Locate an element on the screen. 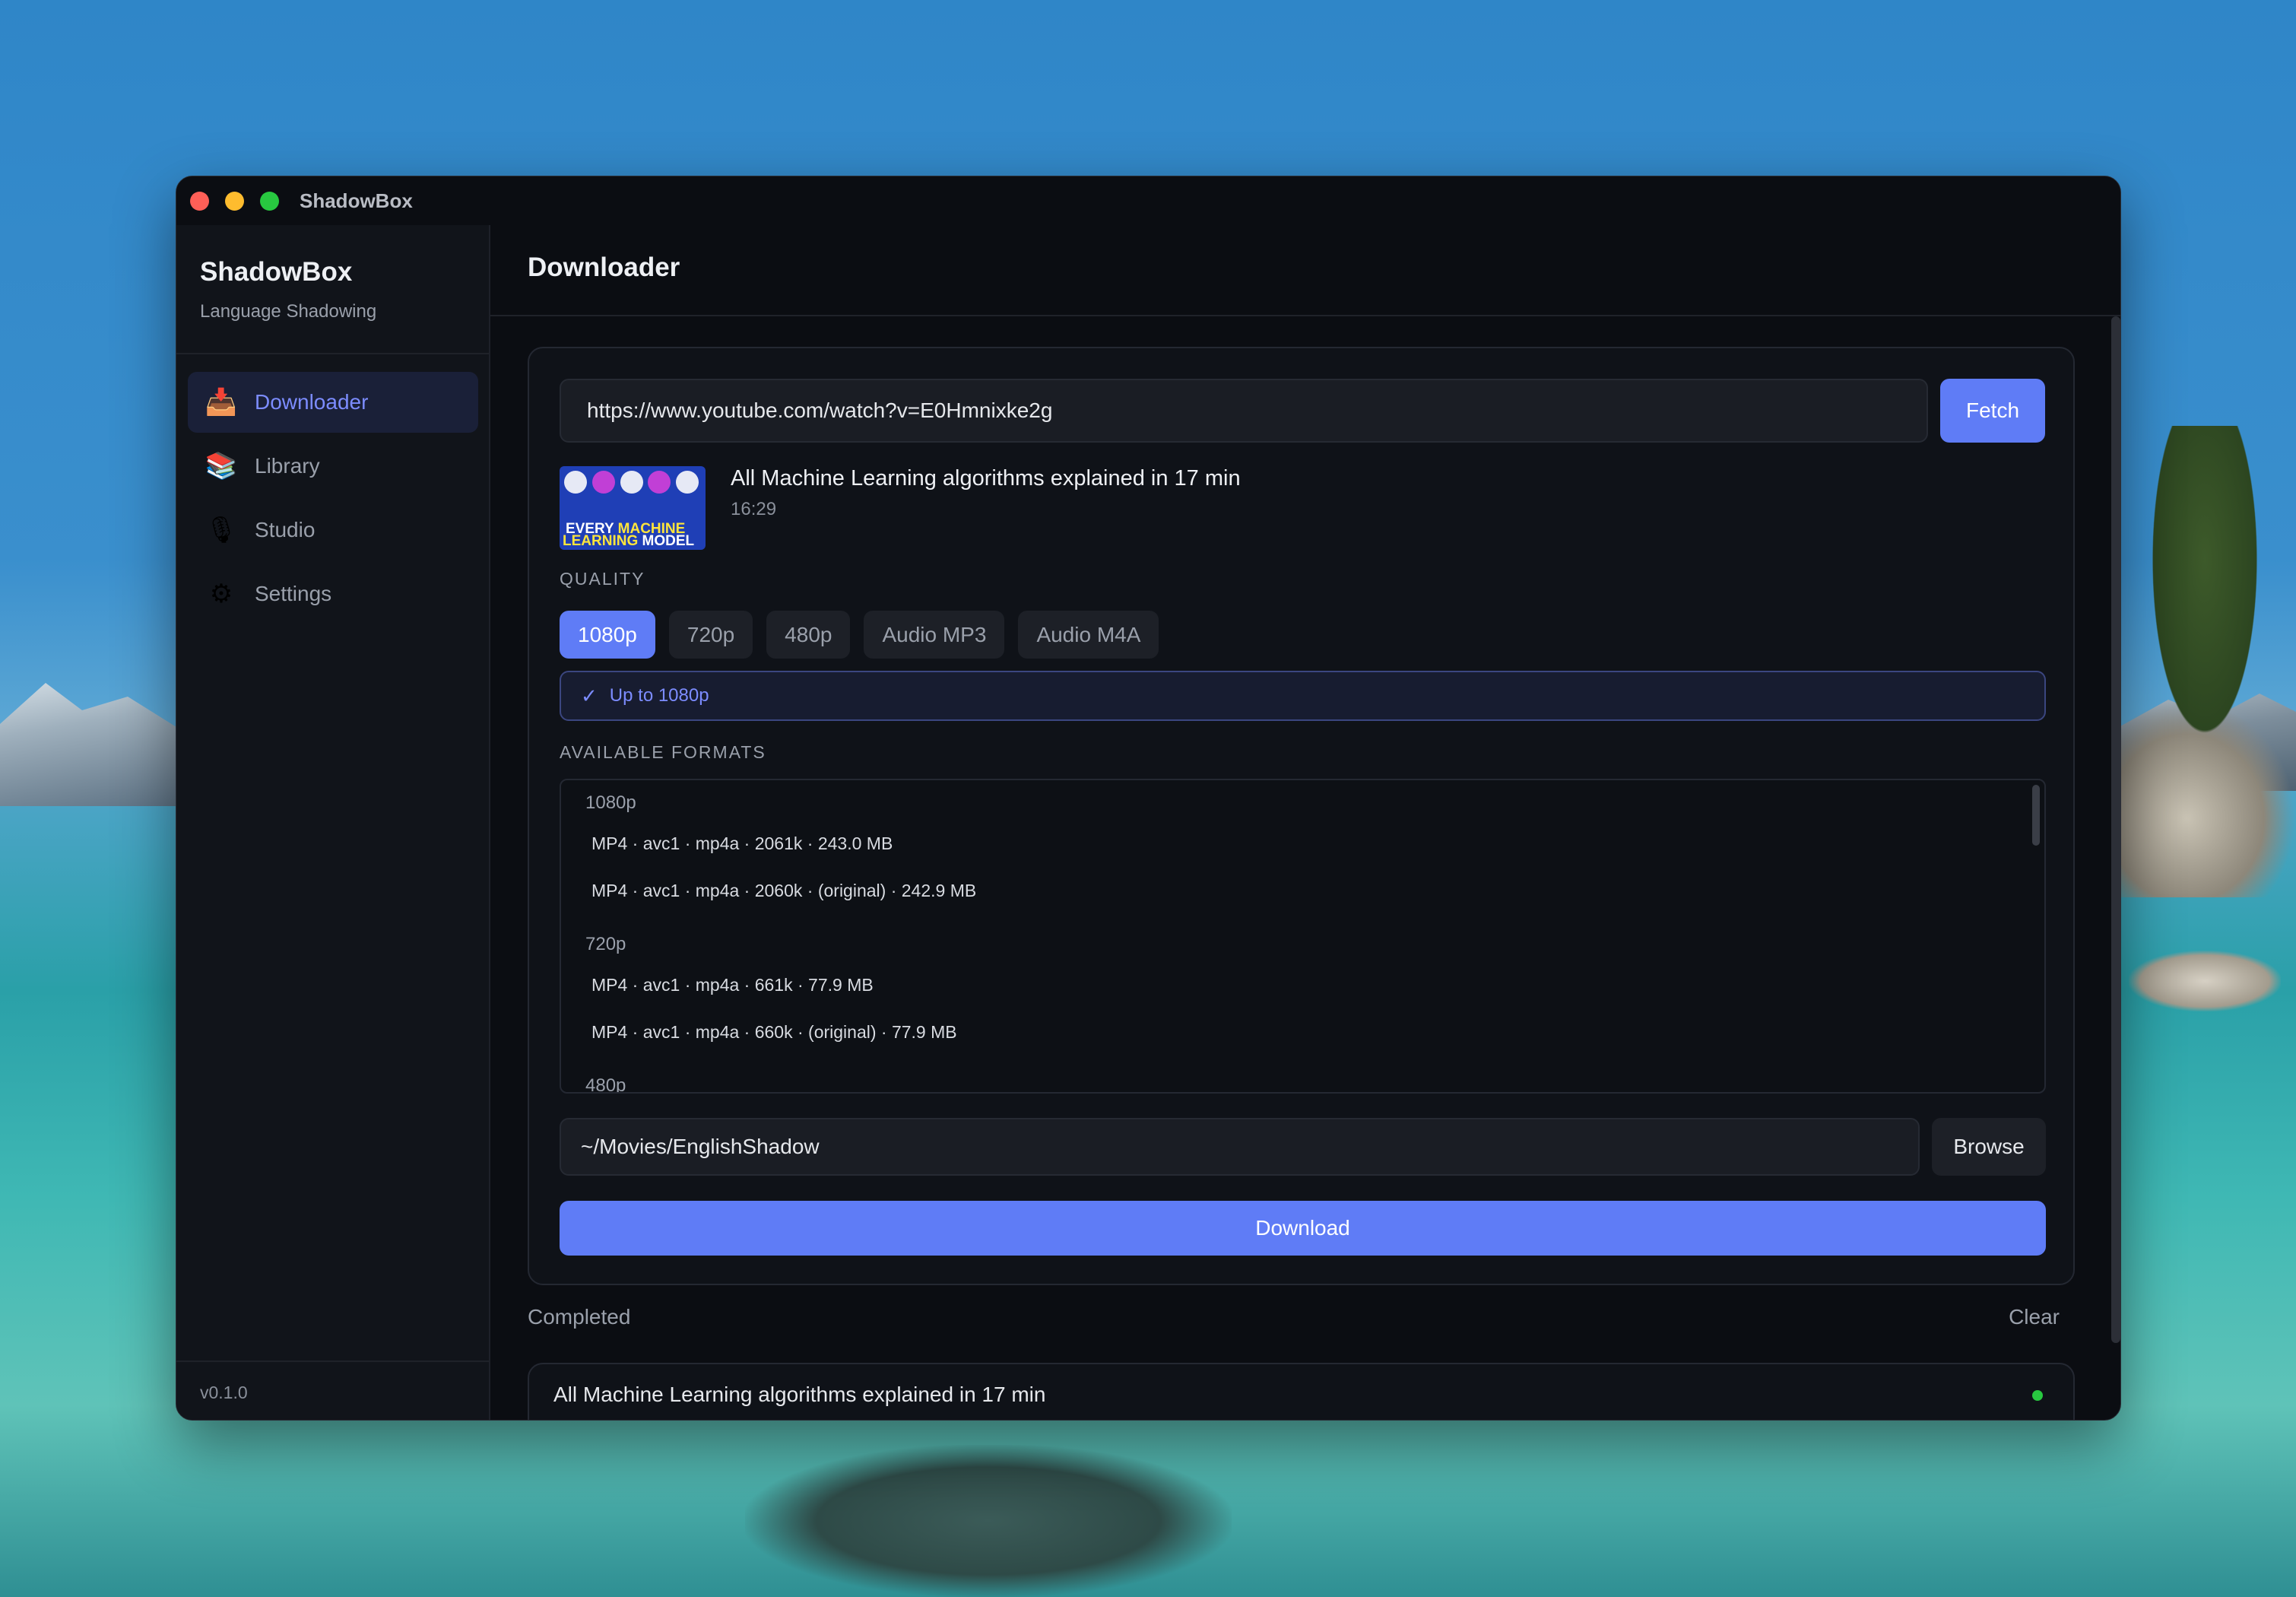 Image resolution: width=2296 pixels, height=1597 pixels. check-icon: ✓ is located at coordinates (589, 696).